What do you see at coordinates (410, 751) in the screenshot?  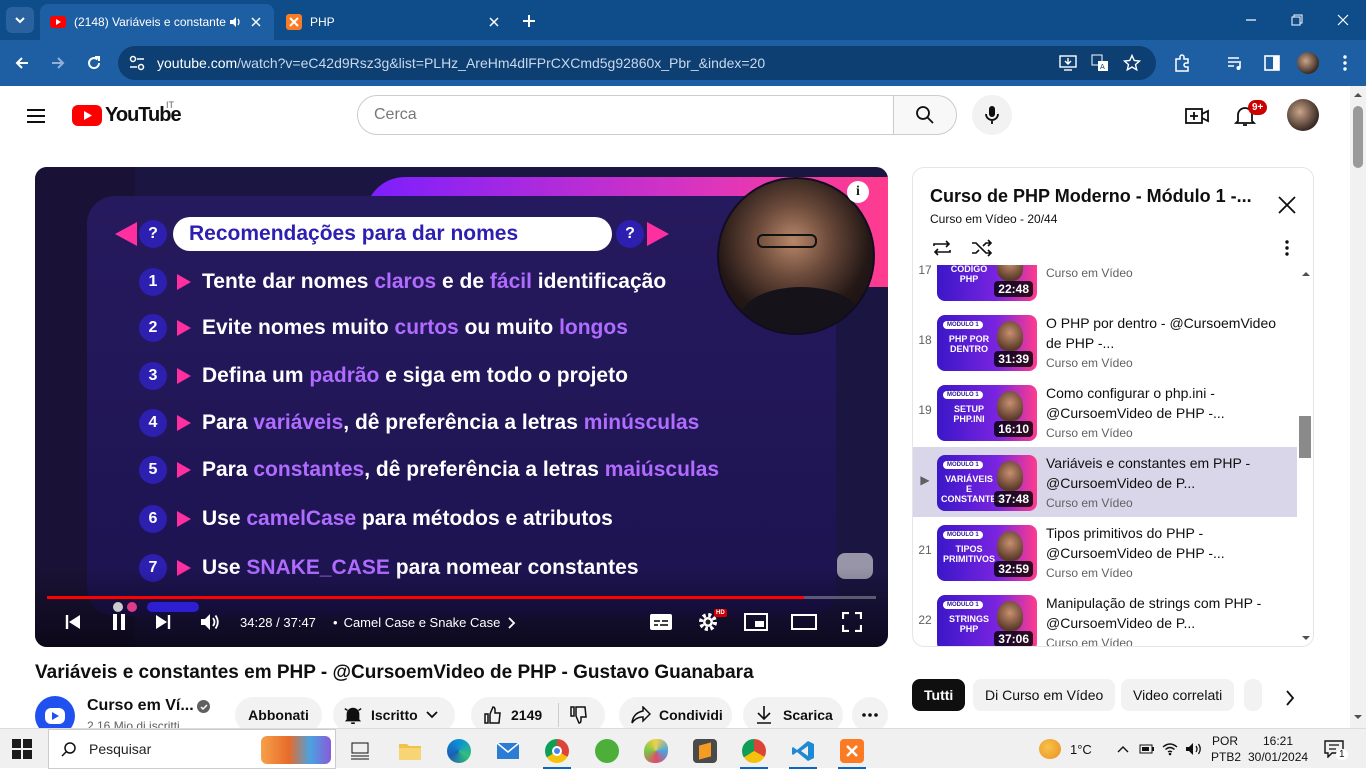 I see `file-explorer-icon` at bounding box center [410, 751].